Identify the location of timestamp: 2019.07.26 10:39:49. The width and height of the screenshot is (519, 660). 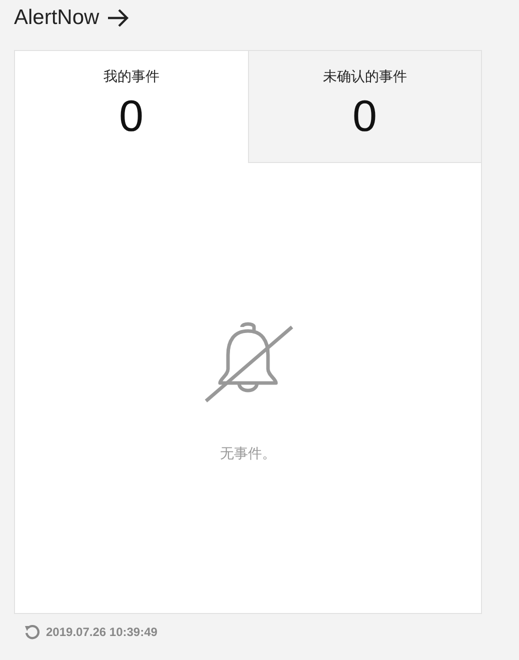
(102, 632).